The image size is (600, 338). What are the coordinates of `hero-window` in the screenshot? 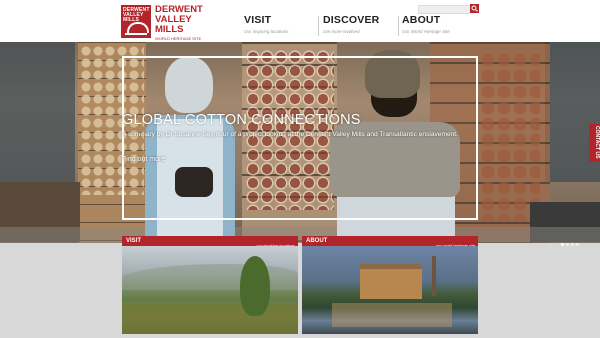 It's located at (37, 112).